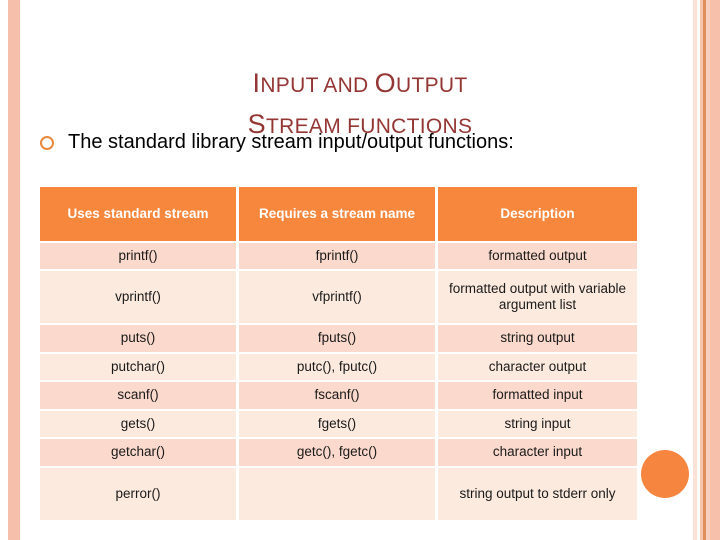  I want to click on cell-standard: printf(), so click(138, 256).